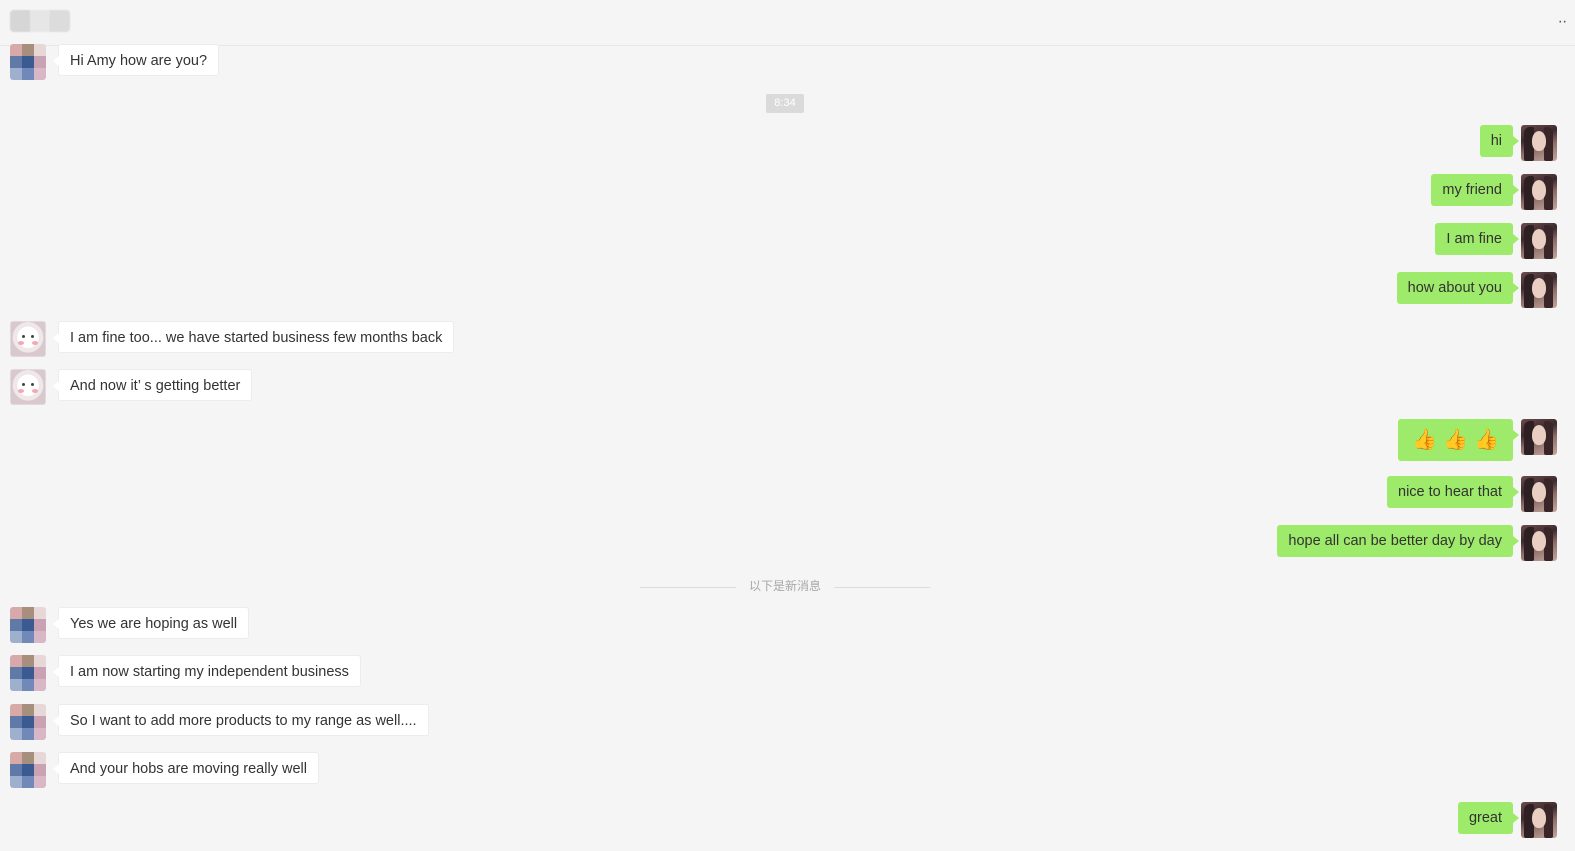 This screenshot has height=851, width=1575. What do you see at coordinates (882, 587) in the screenshot?
I see `new-messages-divider-line-right` at bounding box center [882, 587].